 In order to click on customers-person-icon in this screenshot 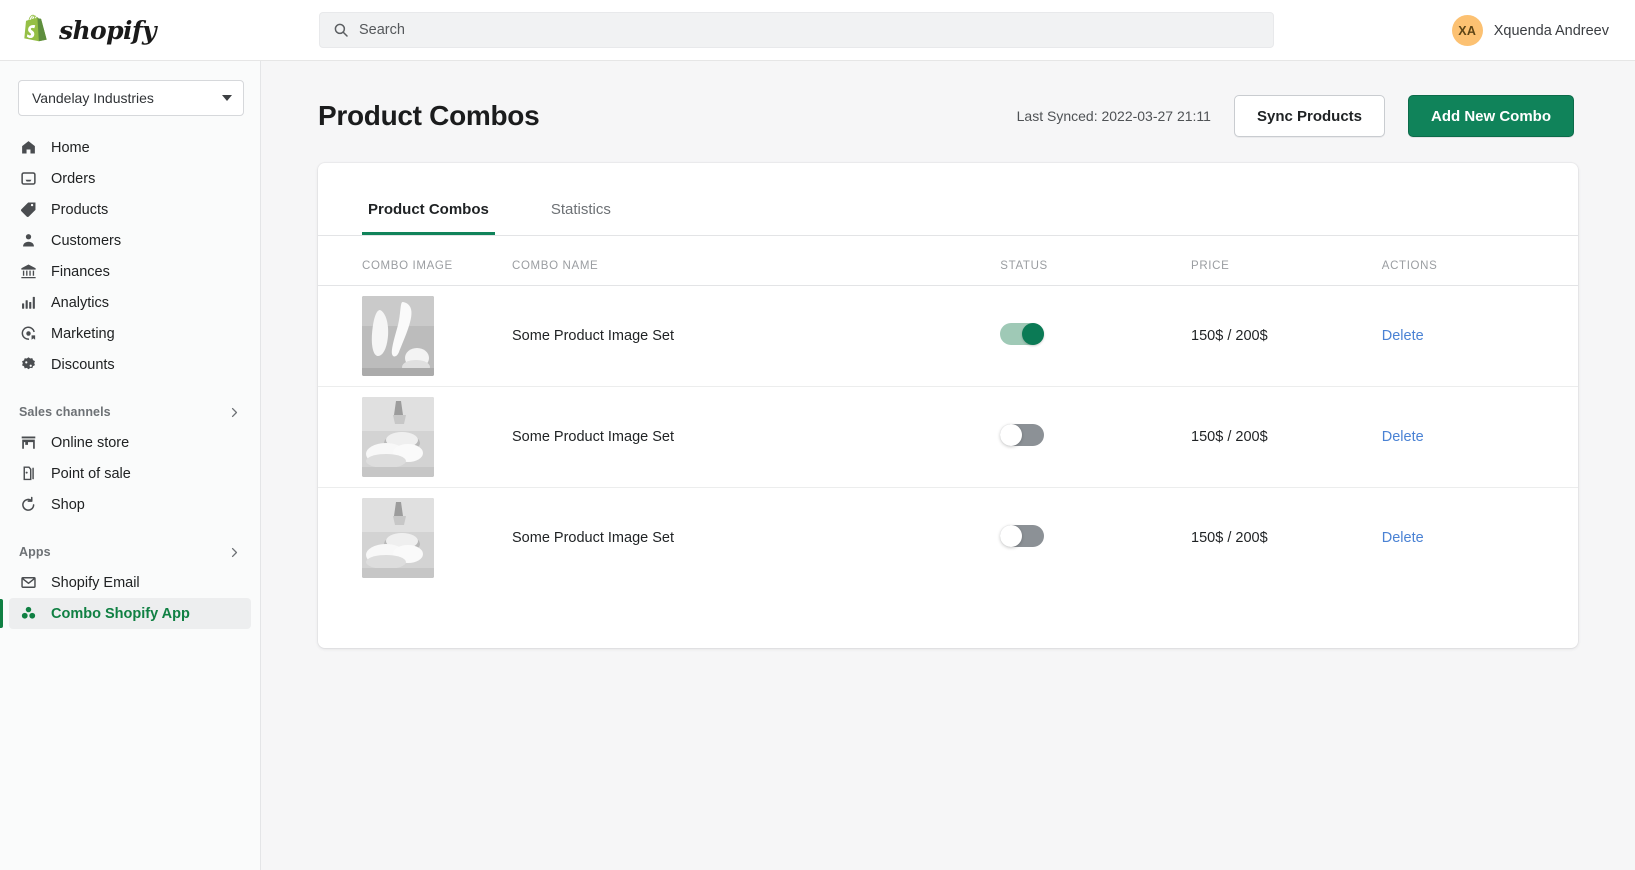, I will do `click(28, 240)`.